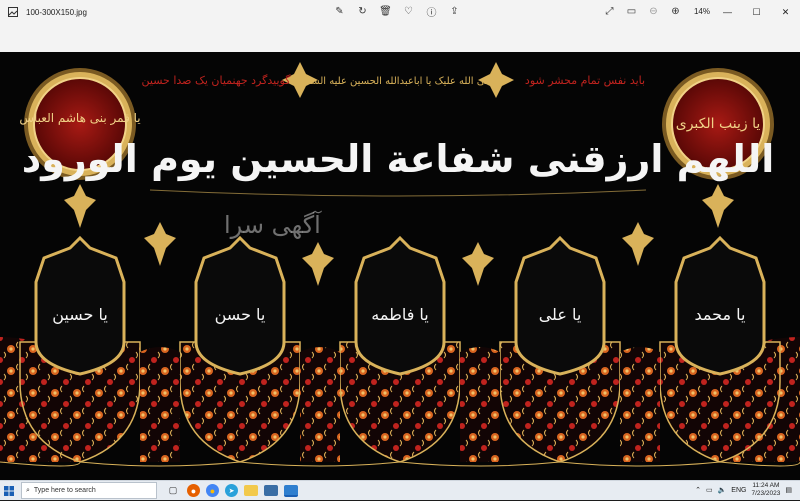 This screenshot has height=501, width=800. What do you see at coordinates (240, 315) in the screenshot?
I see `name-frame-2-text: یا حسن` at bounding box center [240, 315].